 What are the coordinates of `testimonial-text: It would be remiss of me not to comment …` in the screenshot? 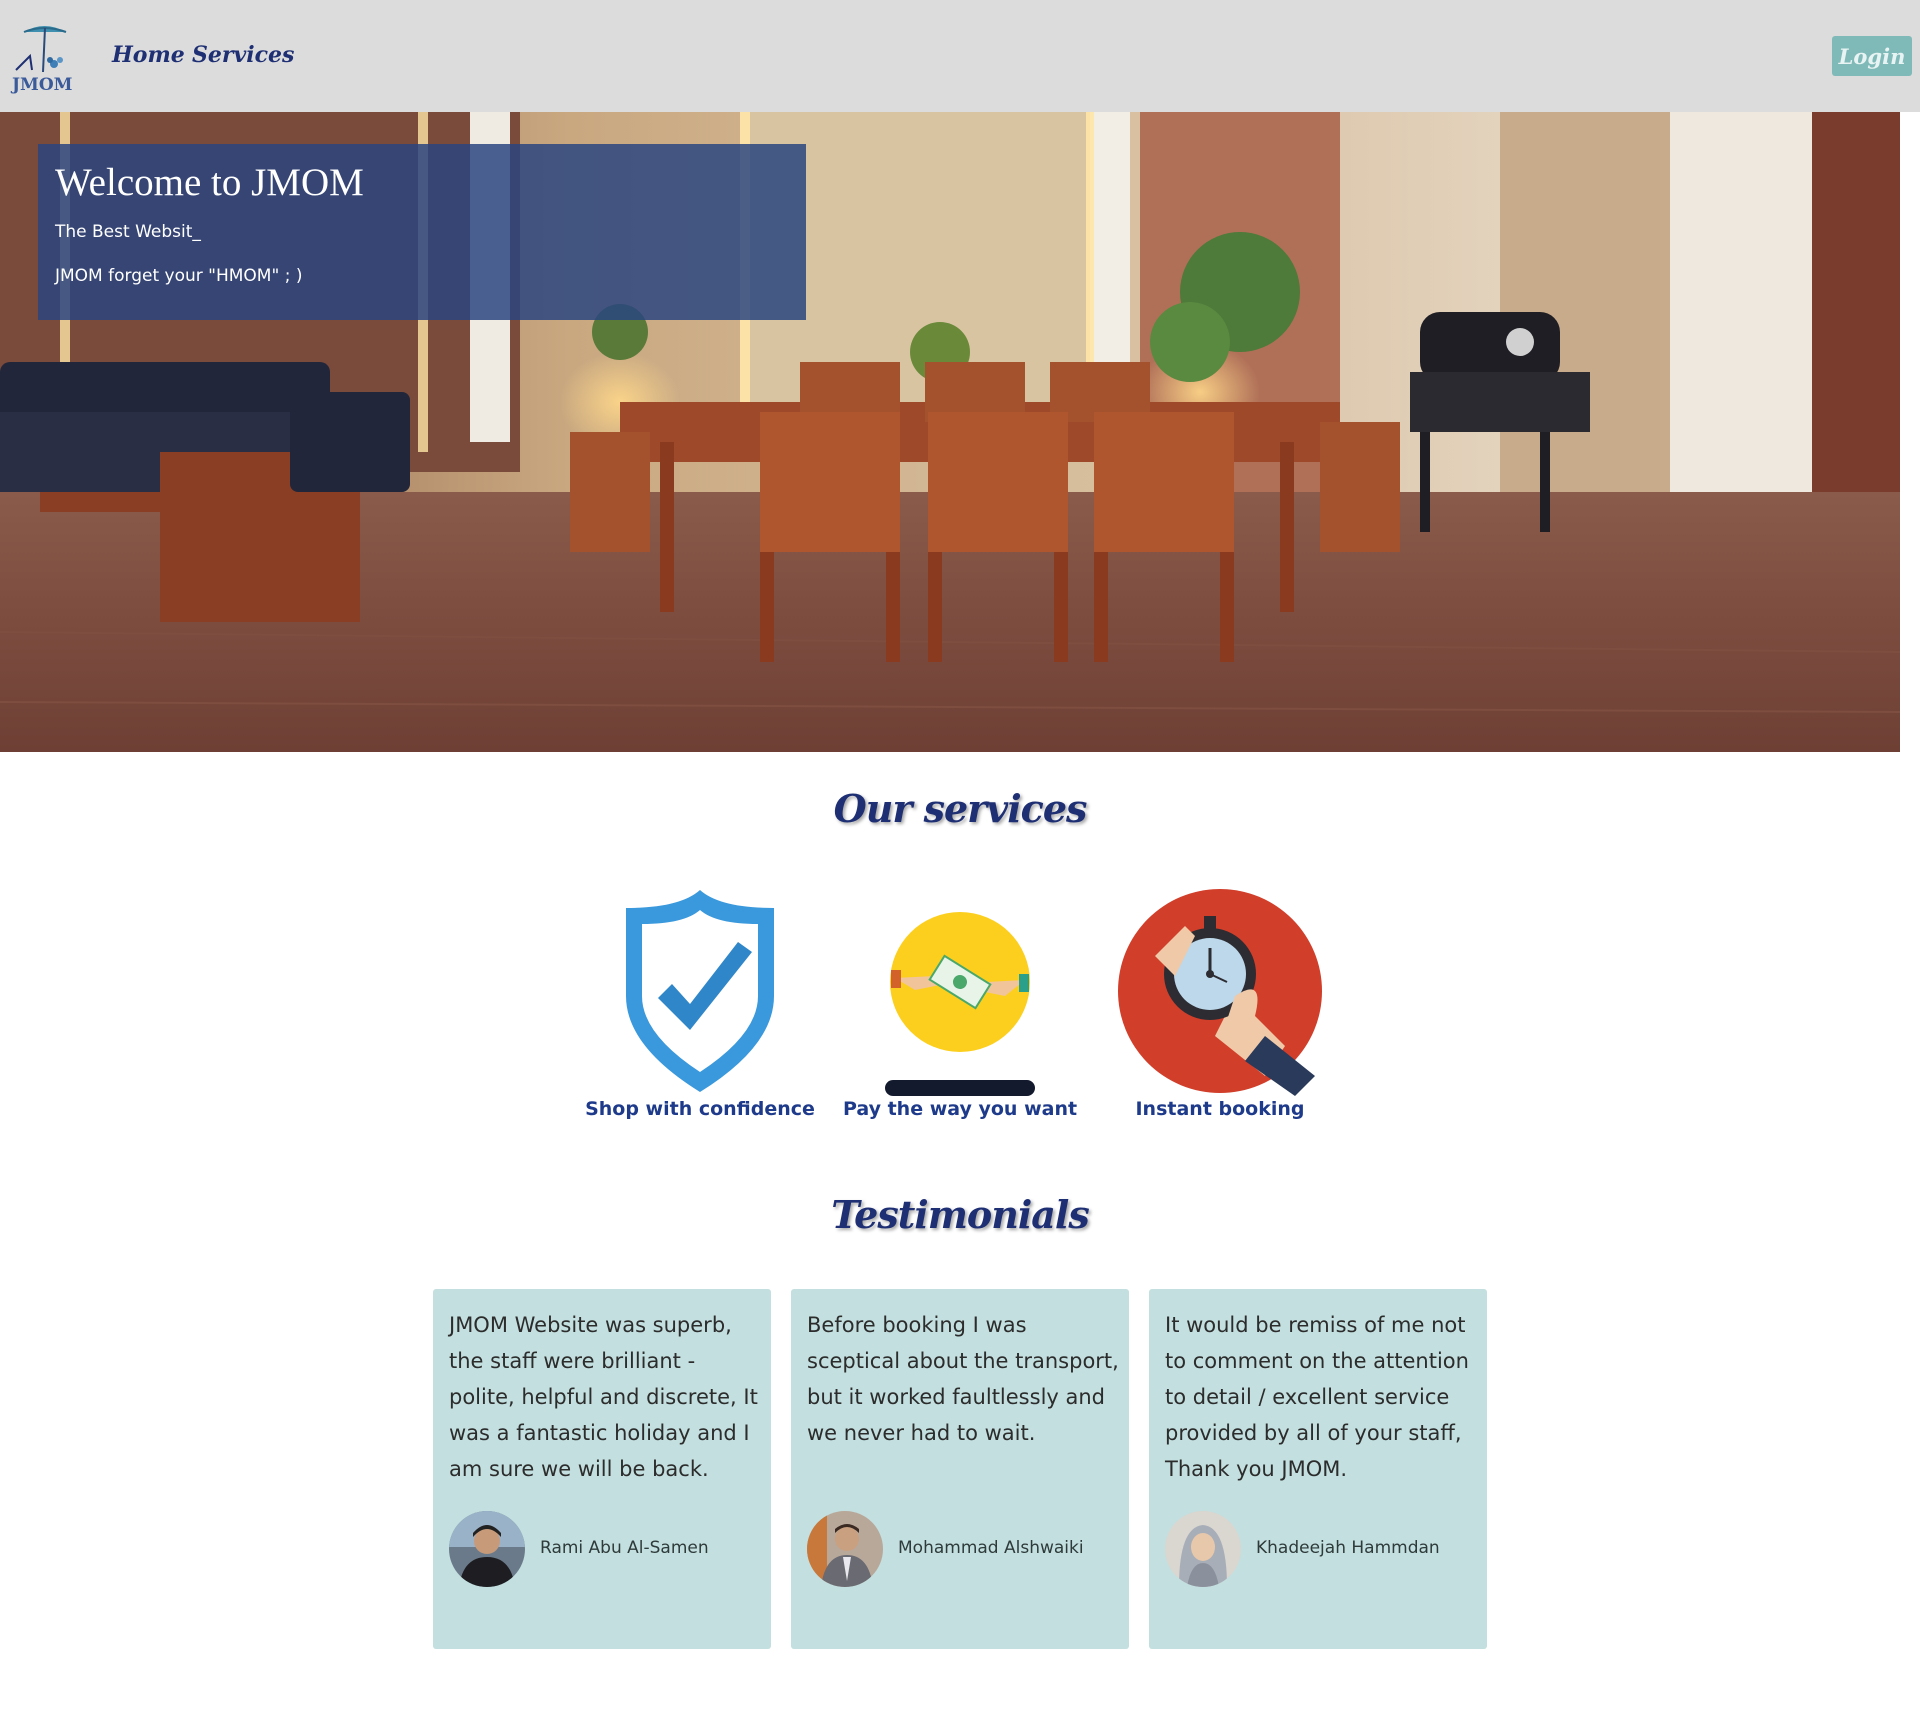 It's located at (1317, 1397).